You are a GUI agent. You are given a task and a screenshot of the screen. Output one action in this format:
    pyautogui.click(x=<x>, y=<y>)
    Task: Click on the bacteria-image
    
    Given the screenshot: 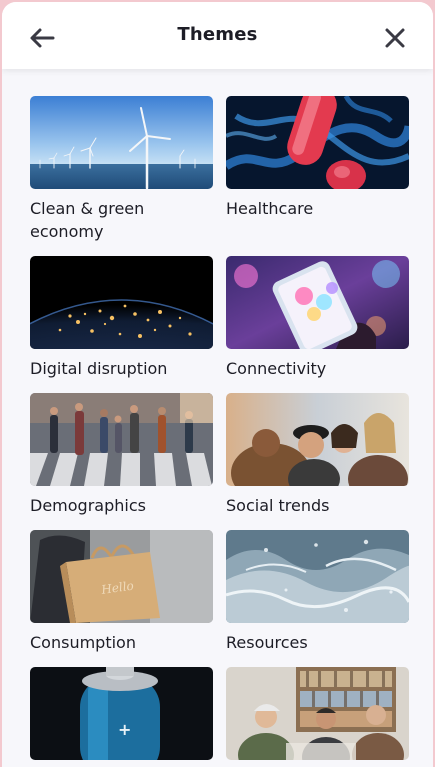 What is the action you would take?
    pyautogui.click(x=317, y=142)
    